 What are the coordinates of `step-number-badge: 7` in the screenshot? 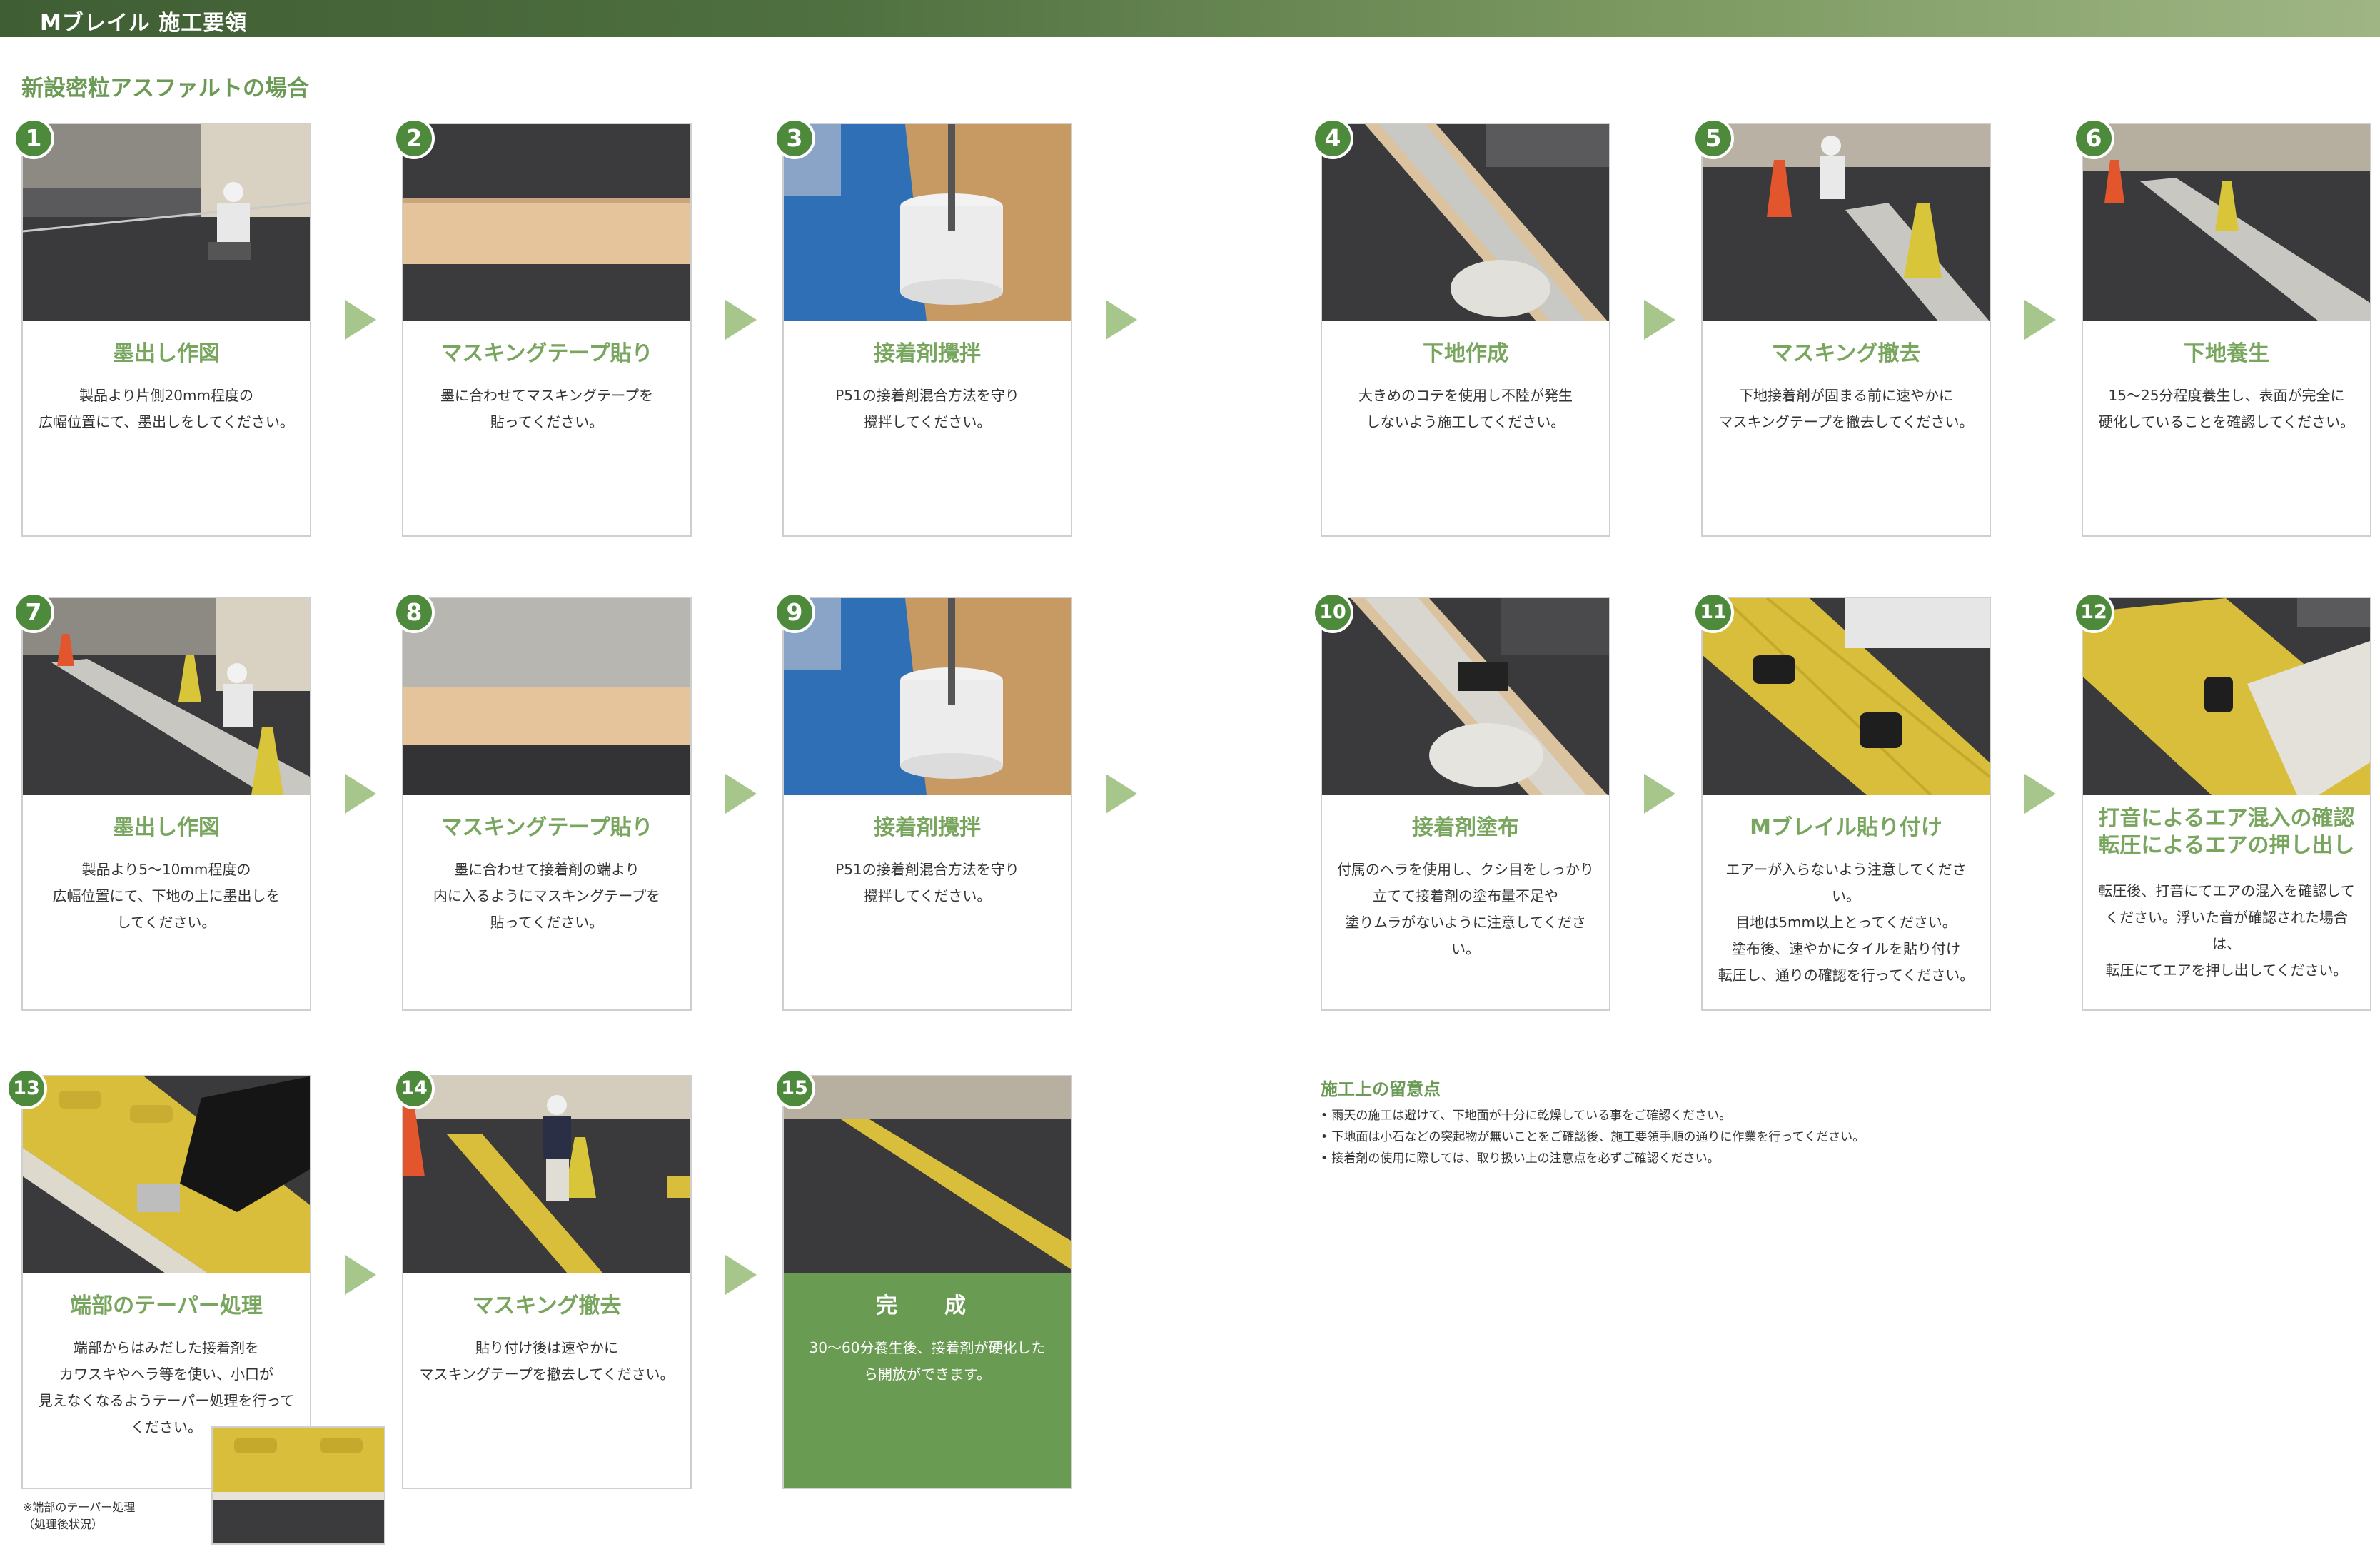 It's located at (33, 612).